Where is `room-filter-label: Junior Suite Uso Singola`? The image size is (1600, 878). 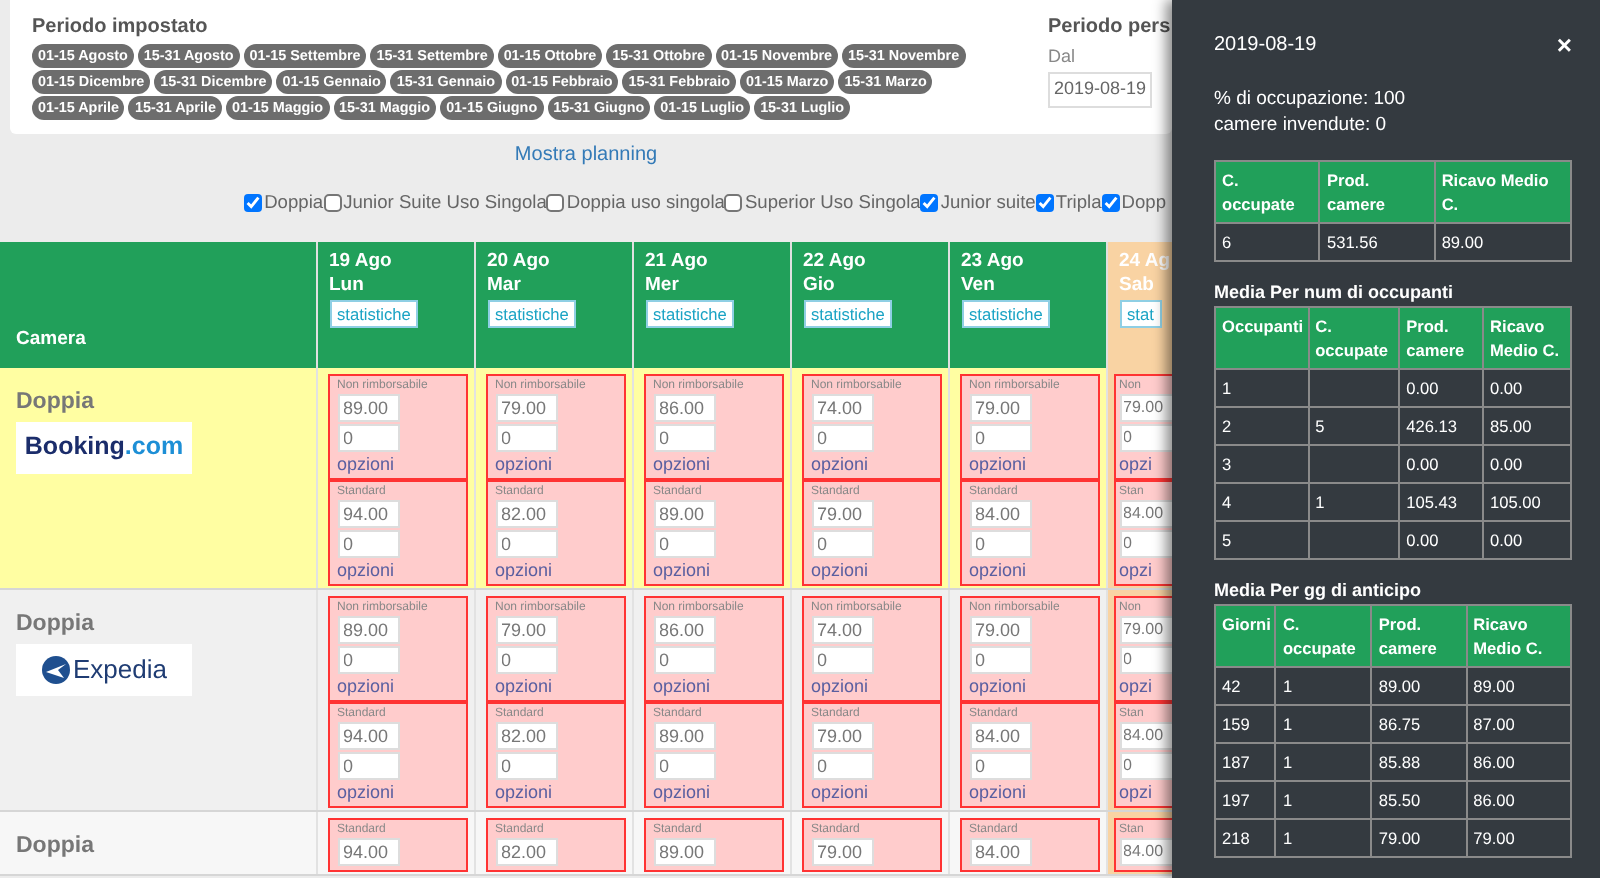
room-filter-label: Junior Suite Uso Singola is located at coordinates (445, 202).